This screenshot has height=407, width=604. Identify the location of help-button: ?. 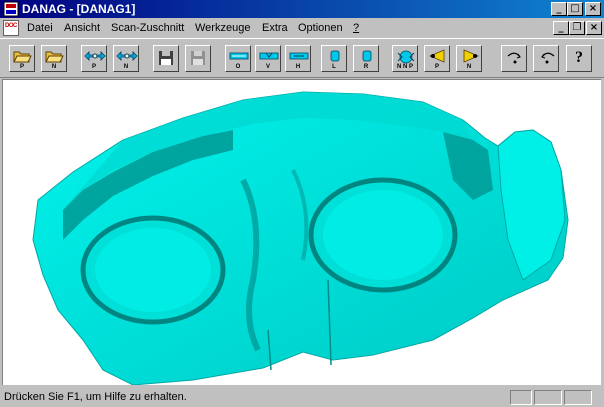
(579, 58).